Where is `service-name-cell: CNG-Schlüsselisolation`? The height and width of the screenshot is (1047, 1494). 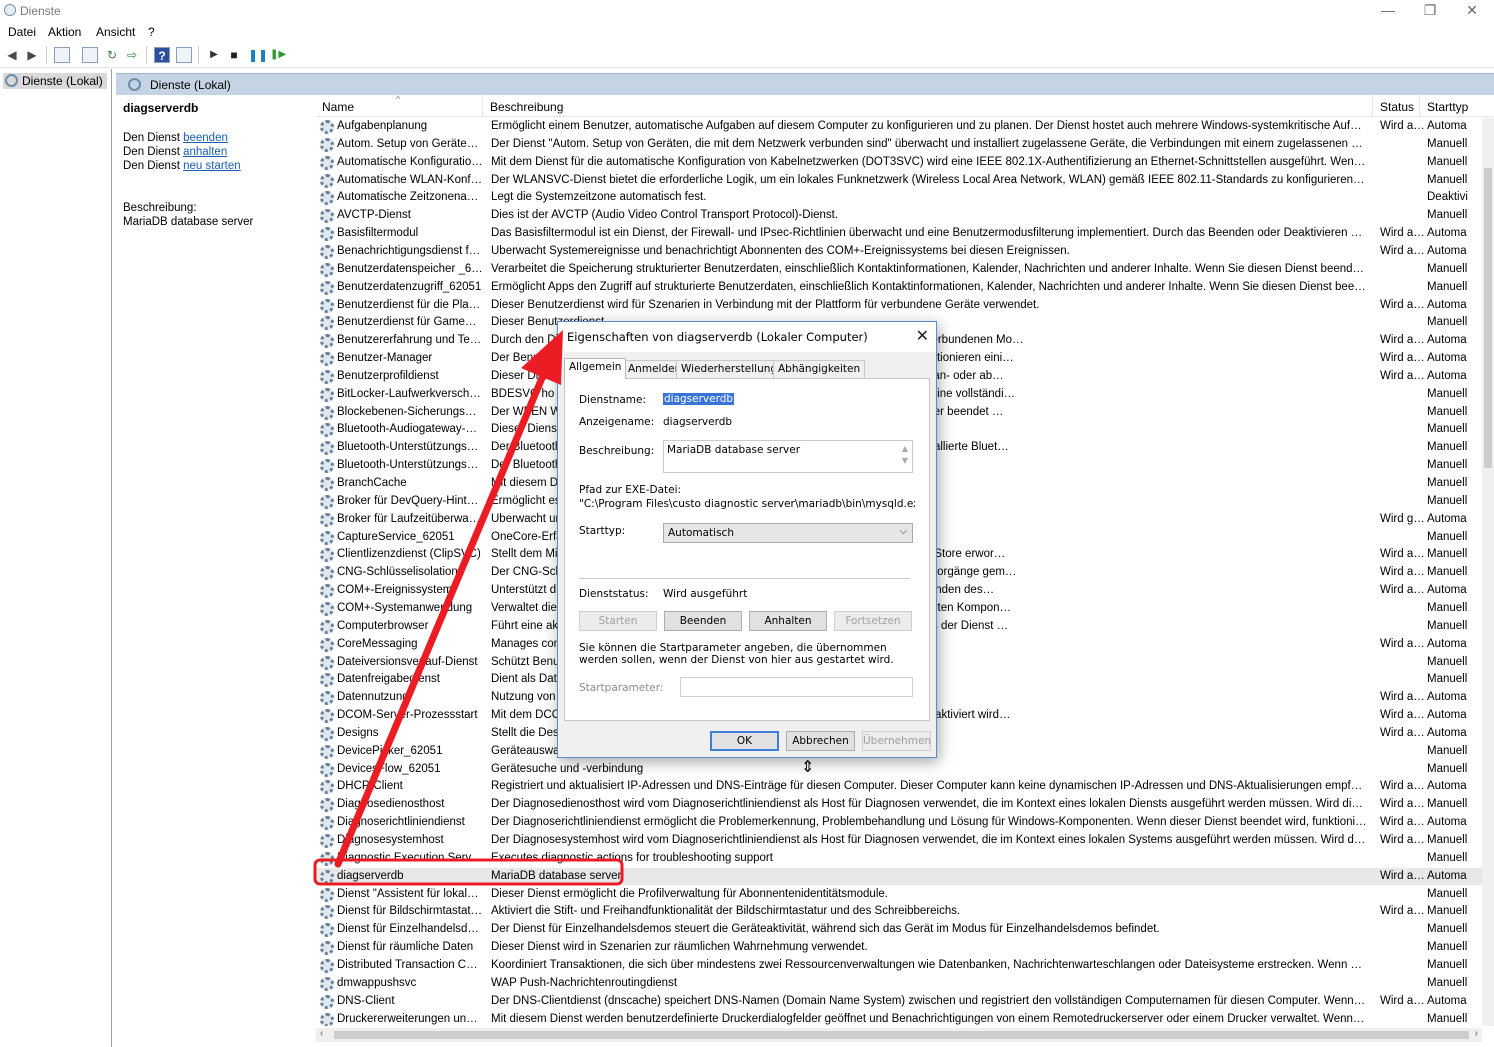 service-name-cell: CNG-Schlüsselisolation is located at coordinates (397, 572).